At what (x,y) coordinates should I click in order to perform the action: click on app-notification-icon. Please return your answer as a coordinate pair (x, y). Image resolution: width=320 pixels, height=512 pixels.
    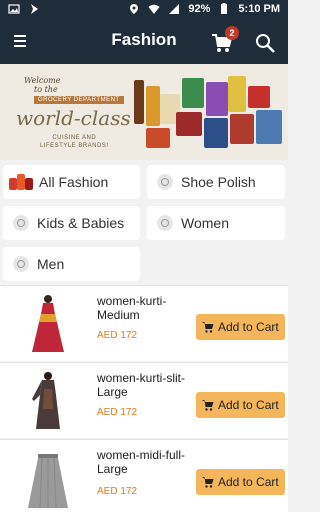
    Looking at the image, I should click on (34, 9).